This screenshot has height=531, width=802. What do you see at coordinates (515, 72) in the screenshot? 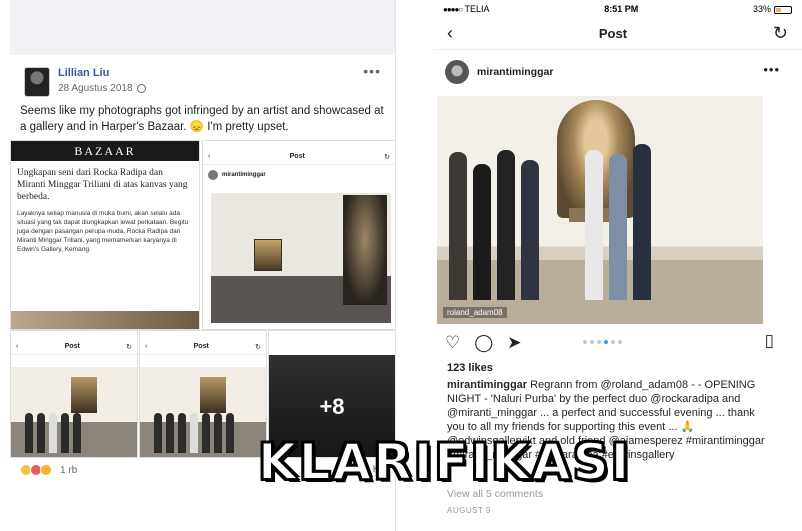
I see `post-username: mirantiminggar` at bounding box center [515, 72].